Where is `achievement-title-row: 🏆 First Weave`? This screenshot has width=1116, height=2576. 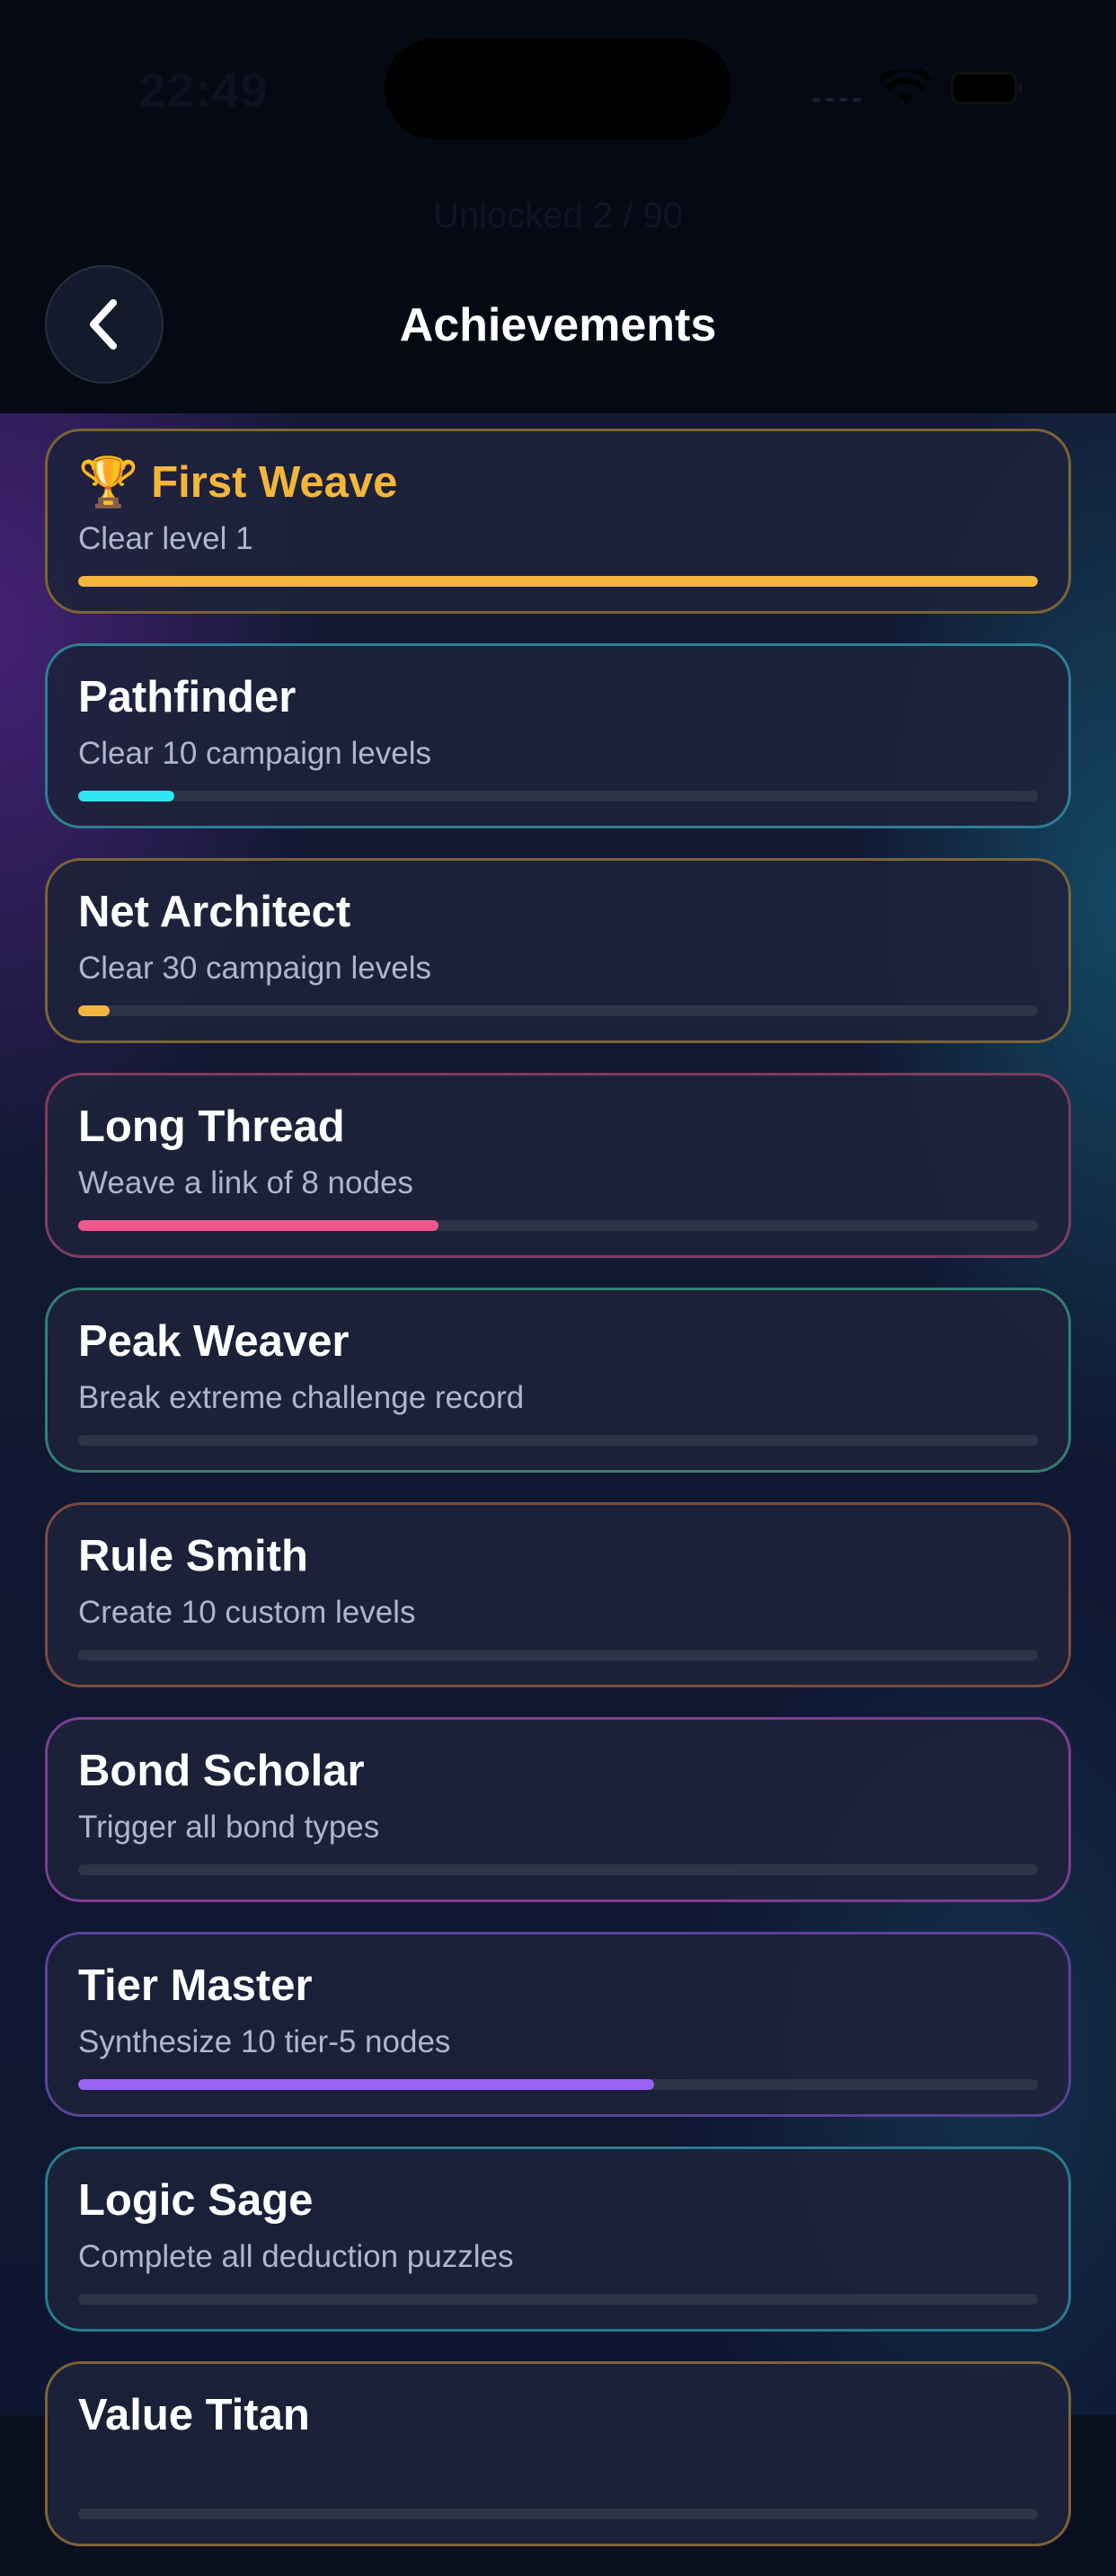
achievement-title-row: 🏆 First Weave is located at coordinates (558, 483).